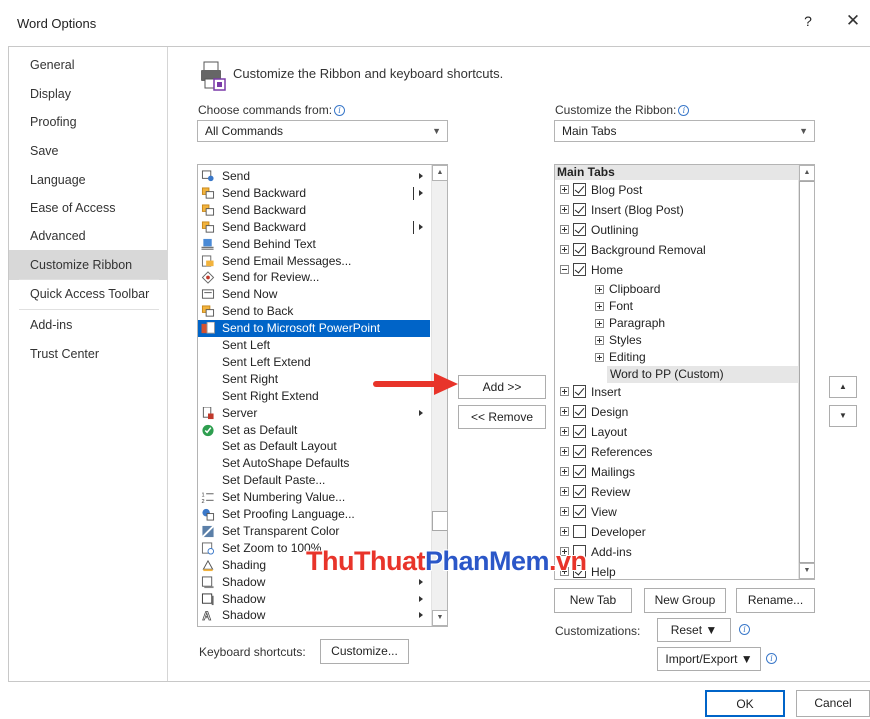 The width and height of the screenshot is (870, 719). What do you see at coordinates (314, 176) in the screenshot?
I see `command-item: Send` at bounding box center [314, 176].